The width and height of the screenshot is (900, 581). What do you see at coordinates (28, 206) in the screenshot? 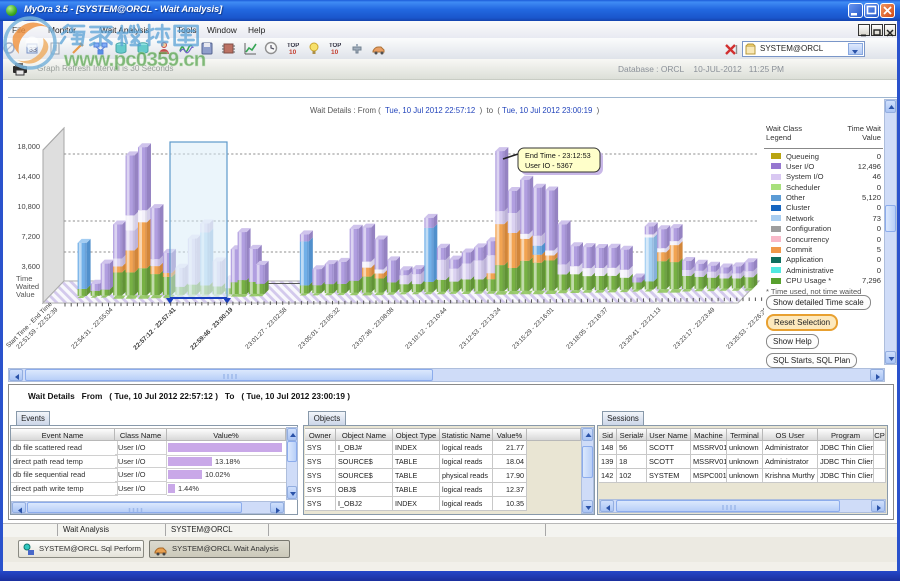
I see `svg-text: 10,800` at bounding box center [28, 206].